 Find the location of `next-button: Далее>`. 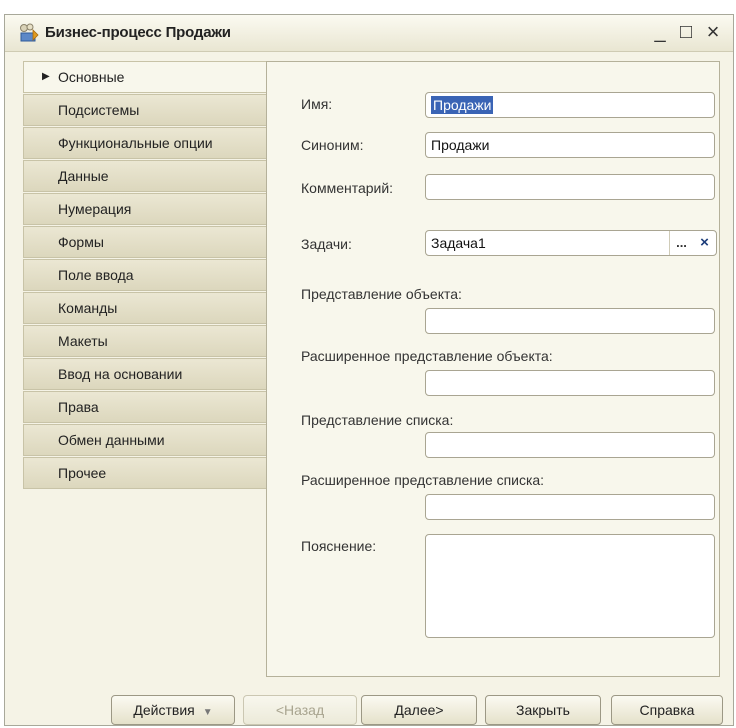

next-button: Далее> is located at coordinates (419, 710).